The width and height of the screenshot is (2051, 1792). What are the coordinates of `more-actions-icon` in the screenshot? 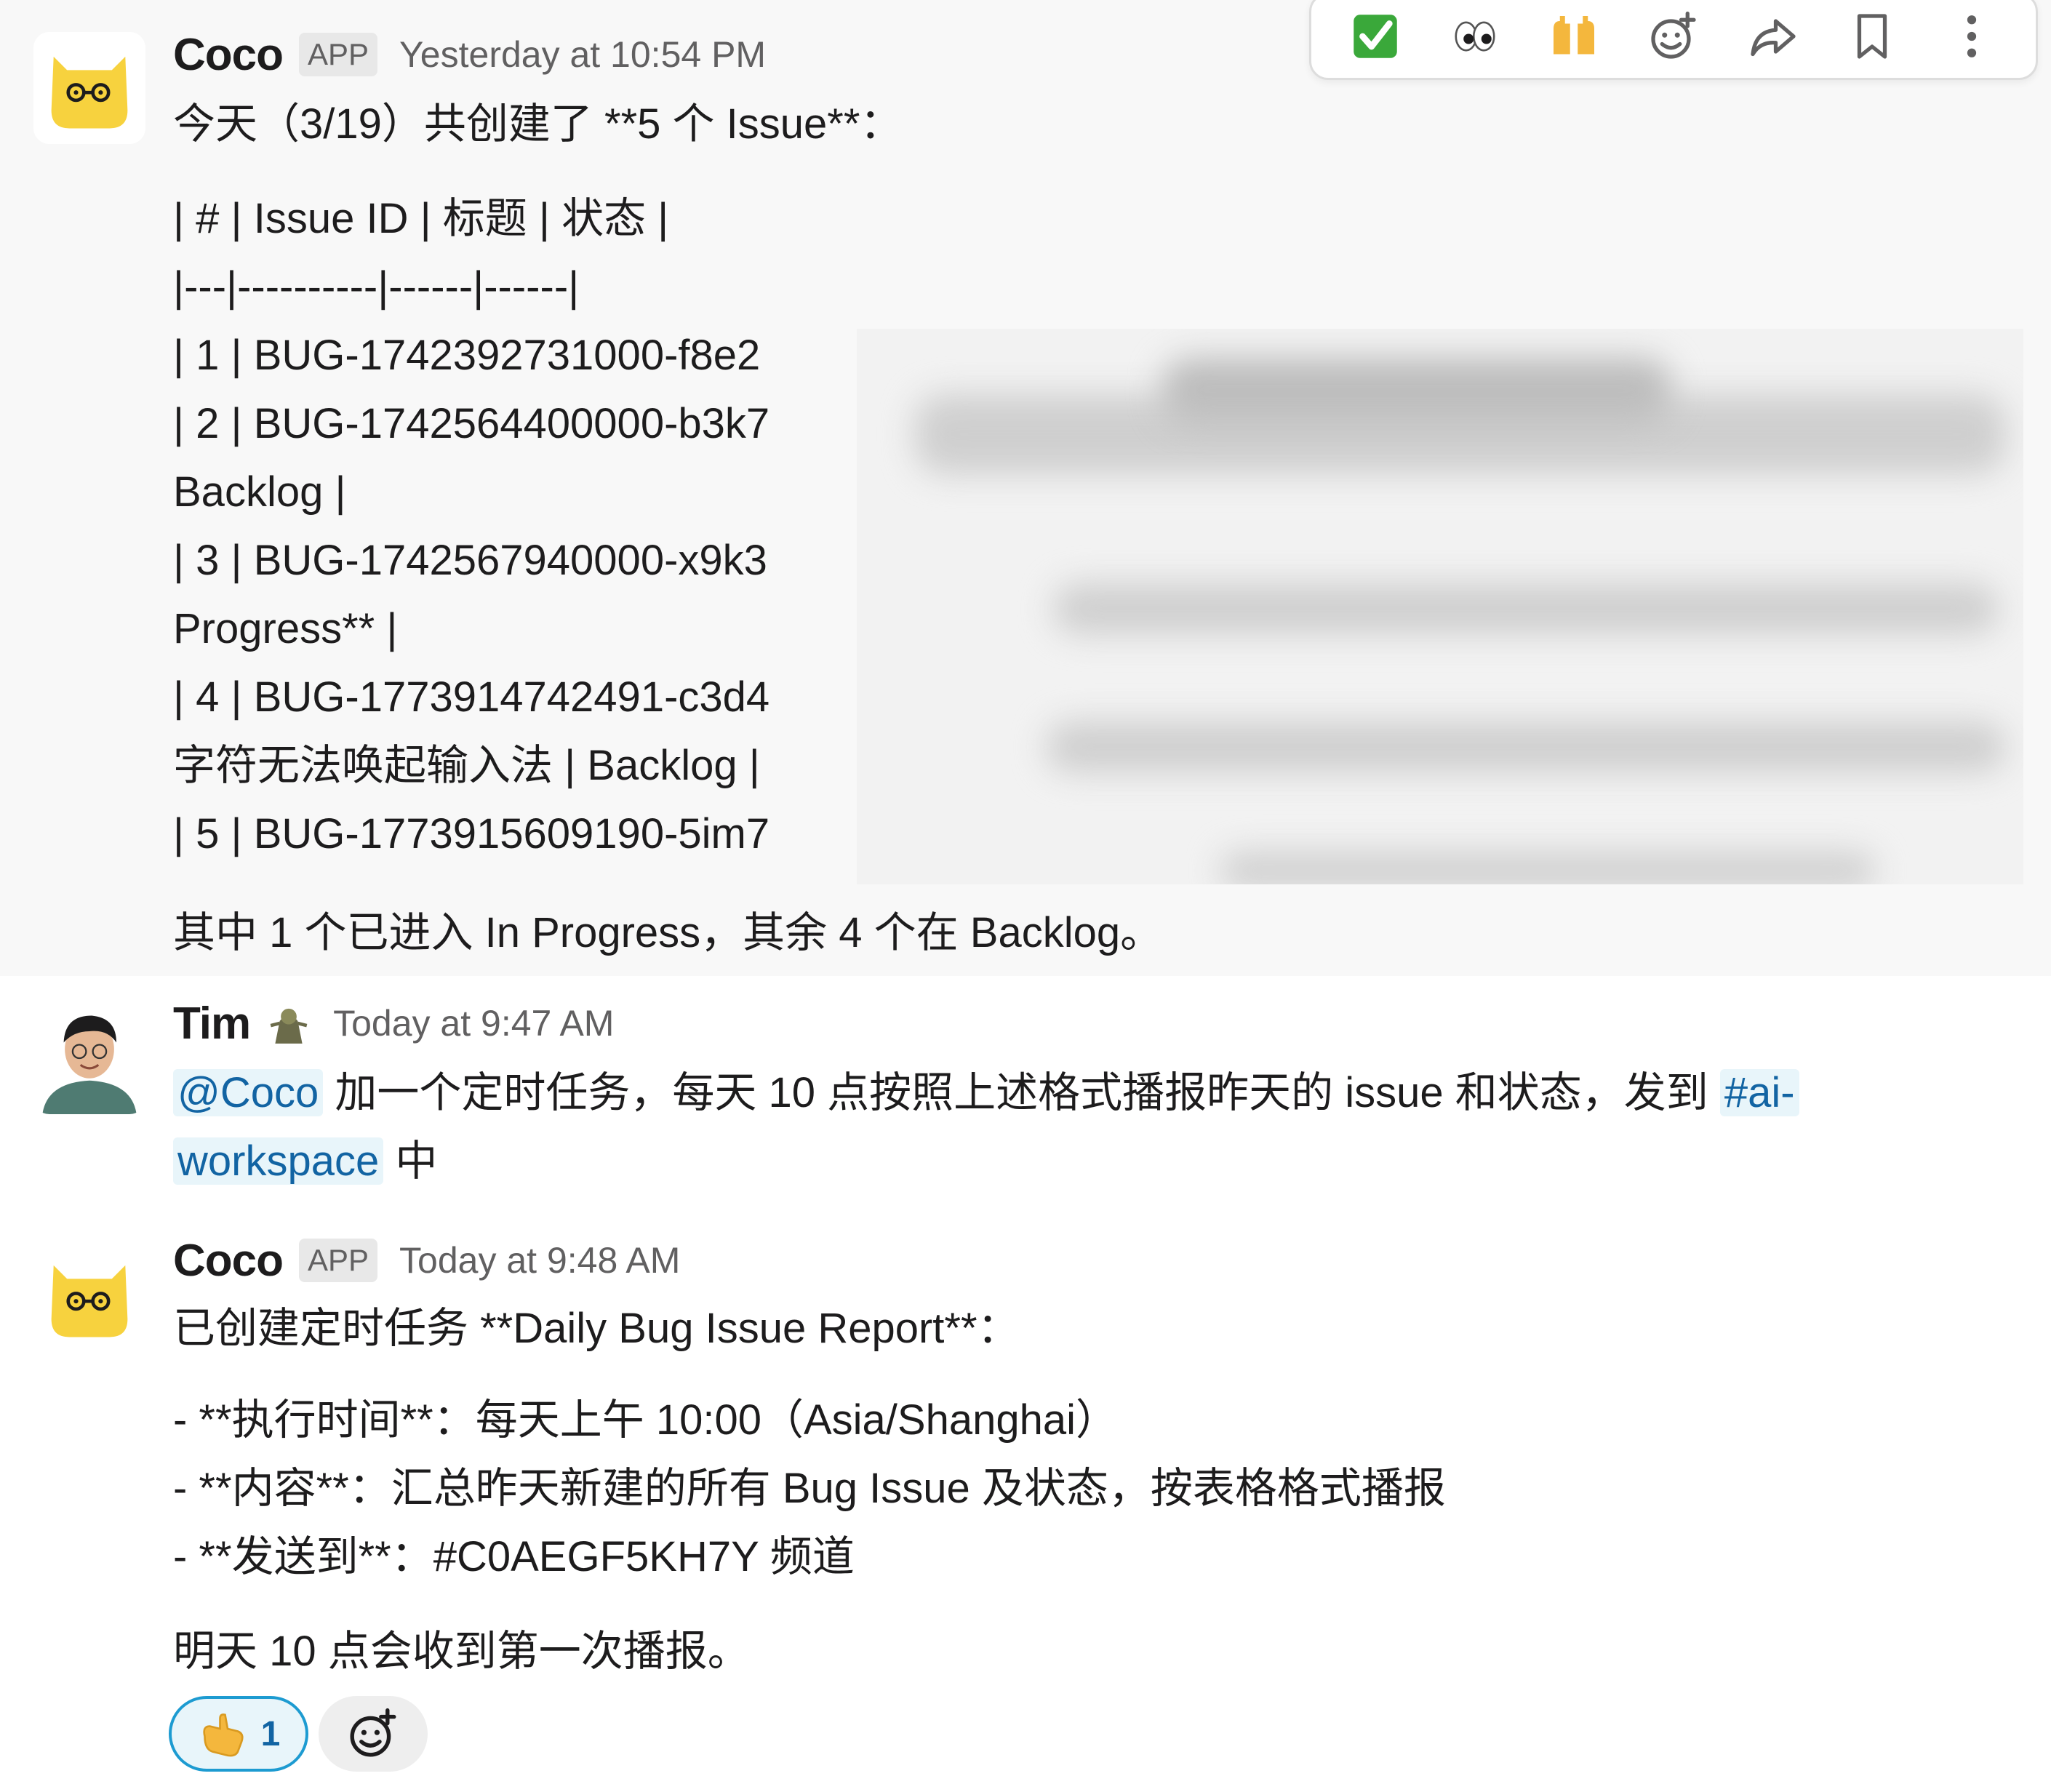 It's located at (1971, 36).